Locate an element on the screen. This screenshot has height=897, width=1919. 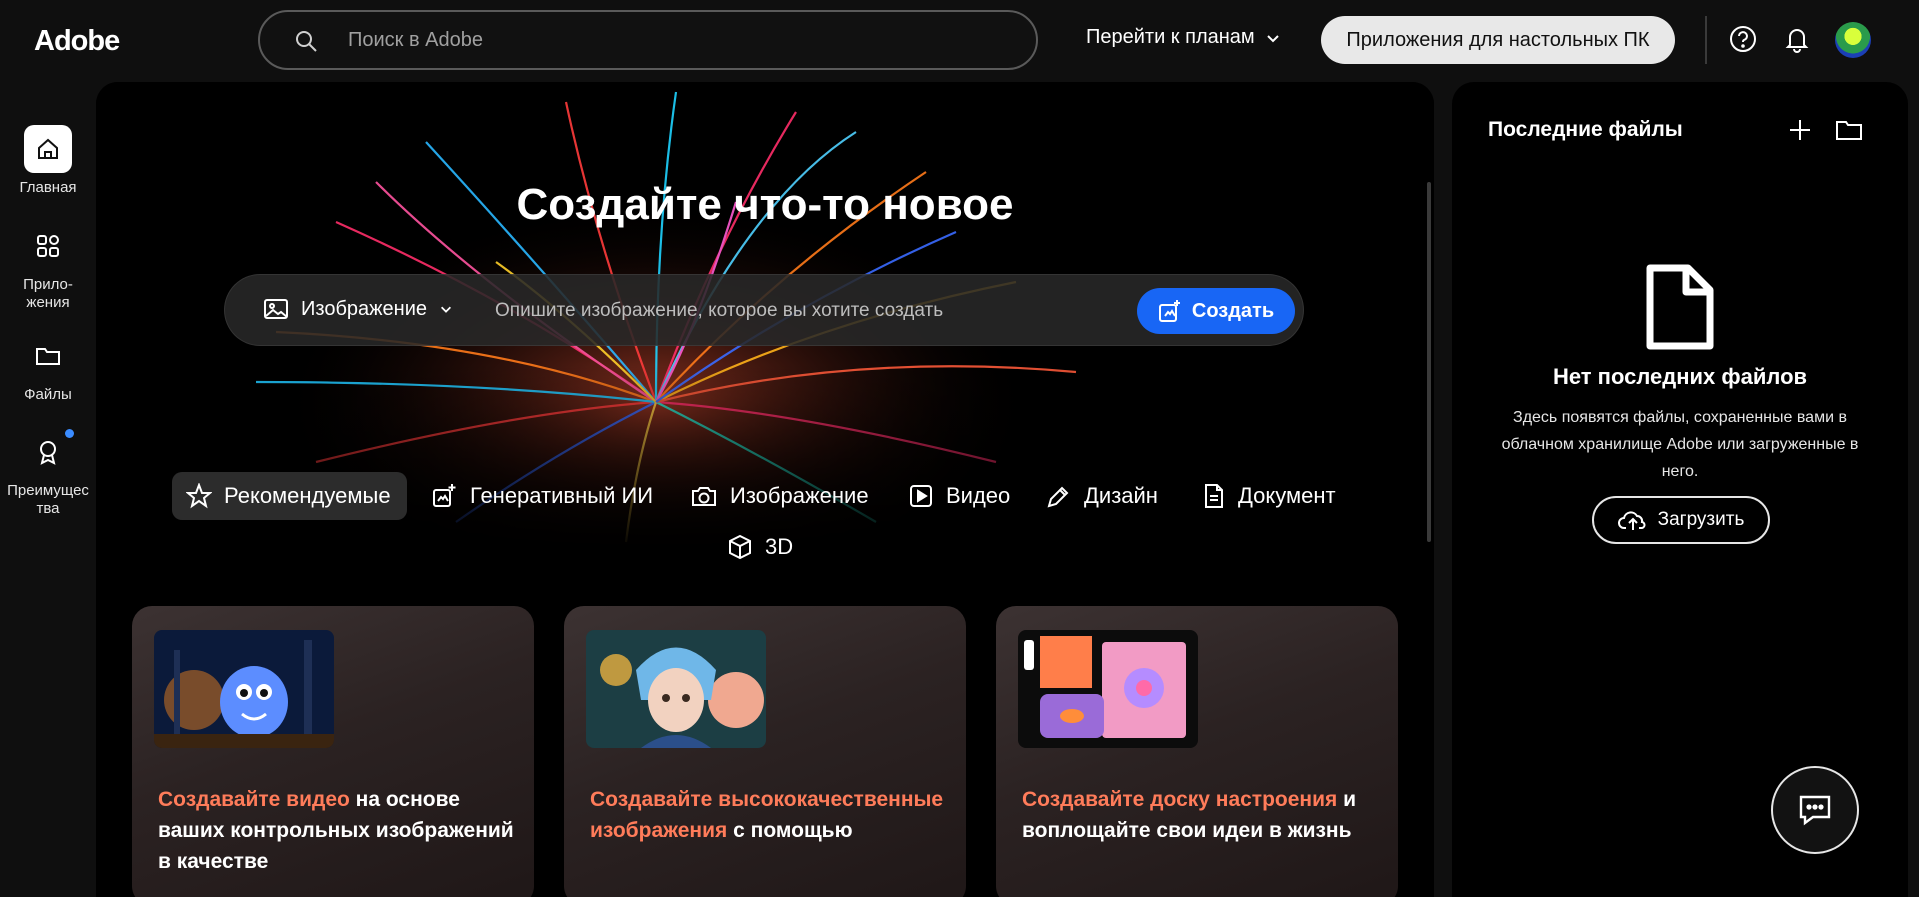
desktop-apps-button: Приложения для настольных ПК is located at coordinates (1498, 40).